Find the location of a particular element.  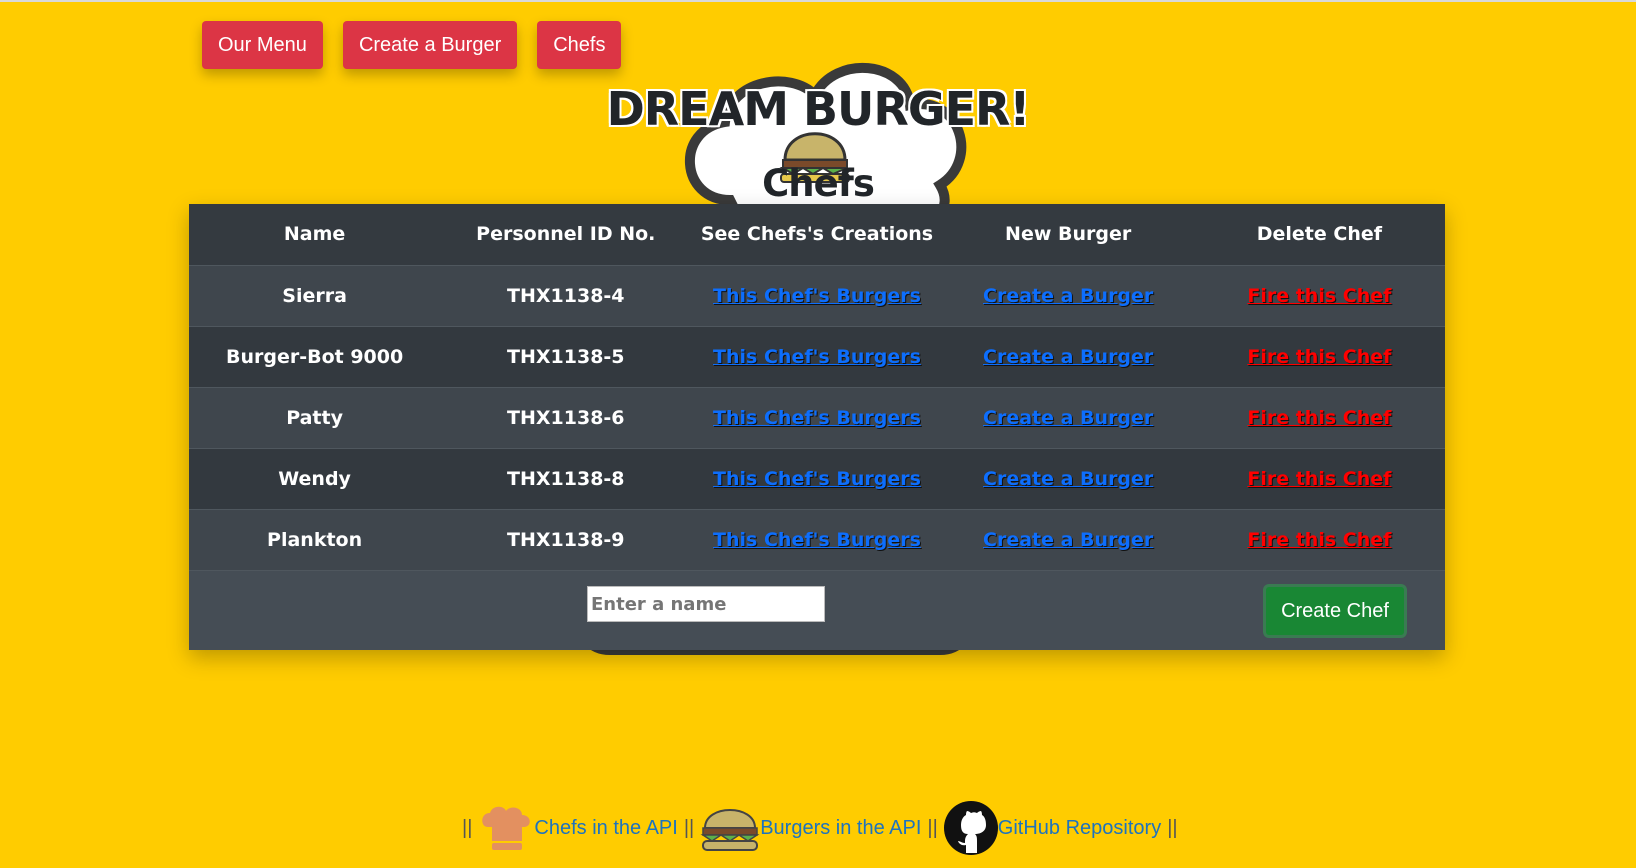

chefs-api-link: Chefs in the API is located at coordinates (605, 828).